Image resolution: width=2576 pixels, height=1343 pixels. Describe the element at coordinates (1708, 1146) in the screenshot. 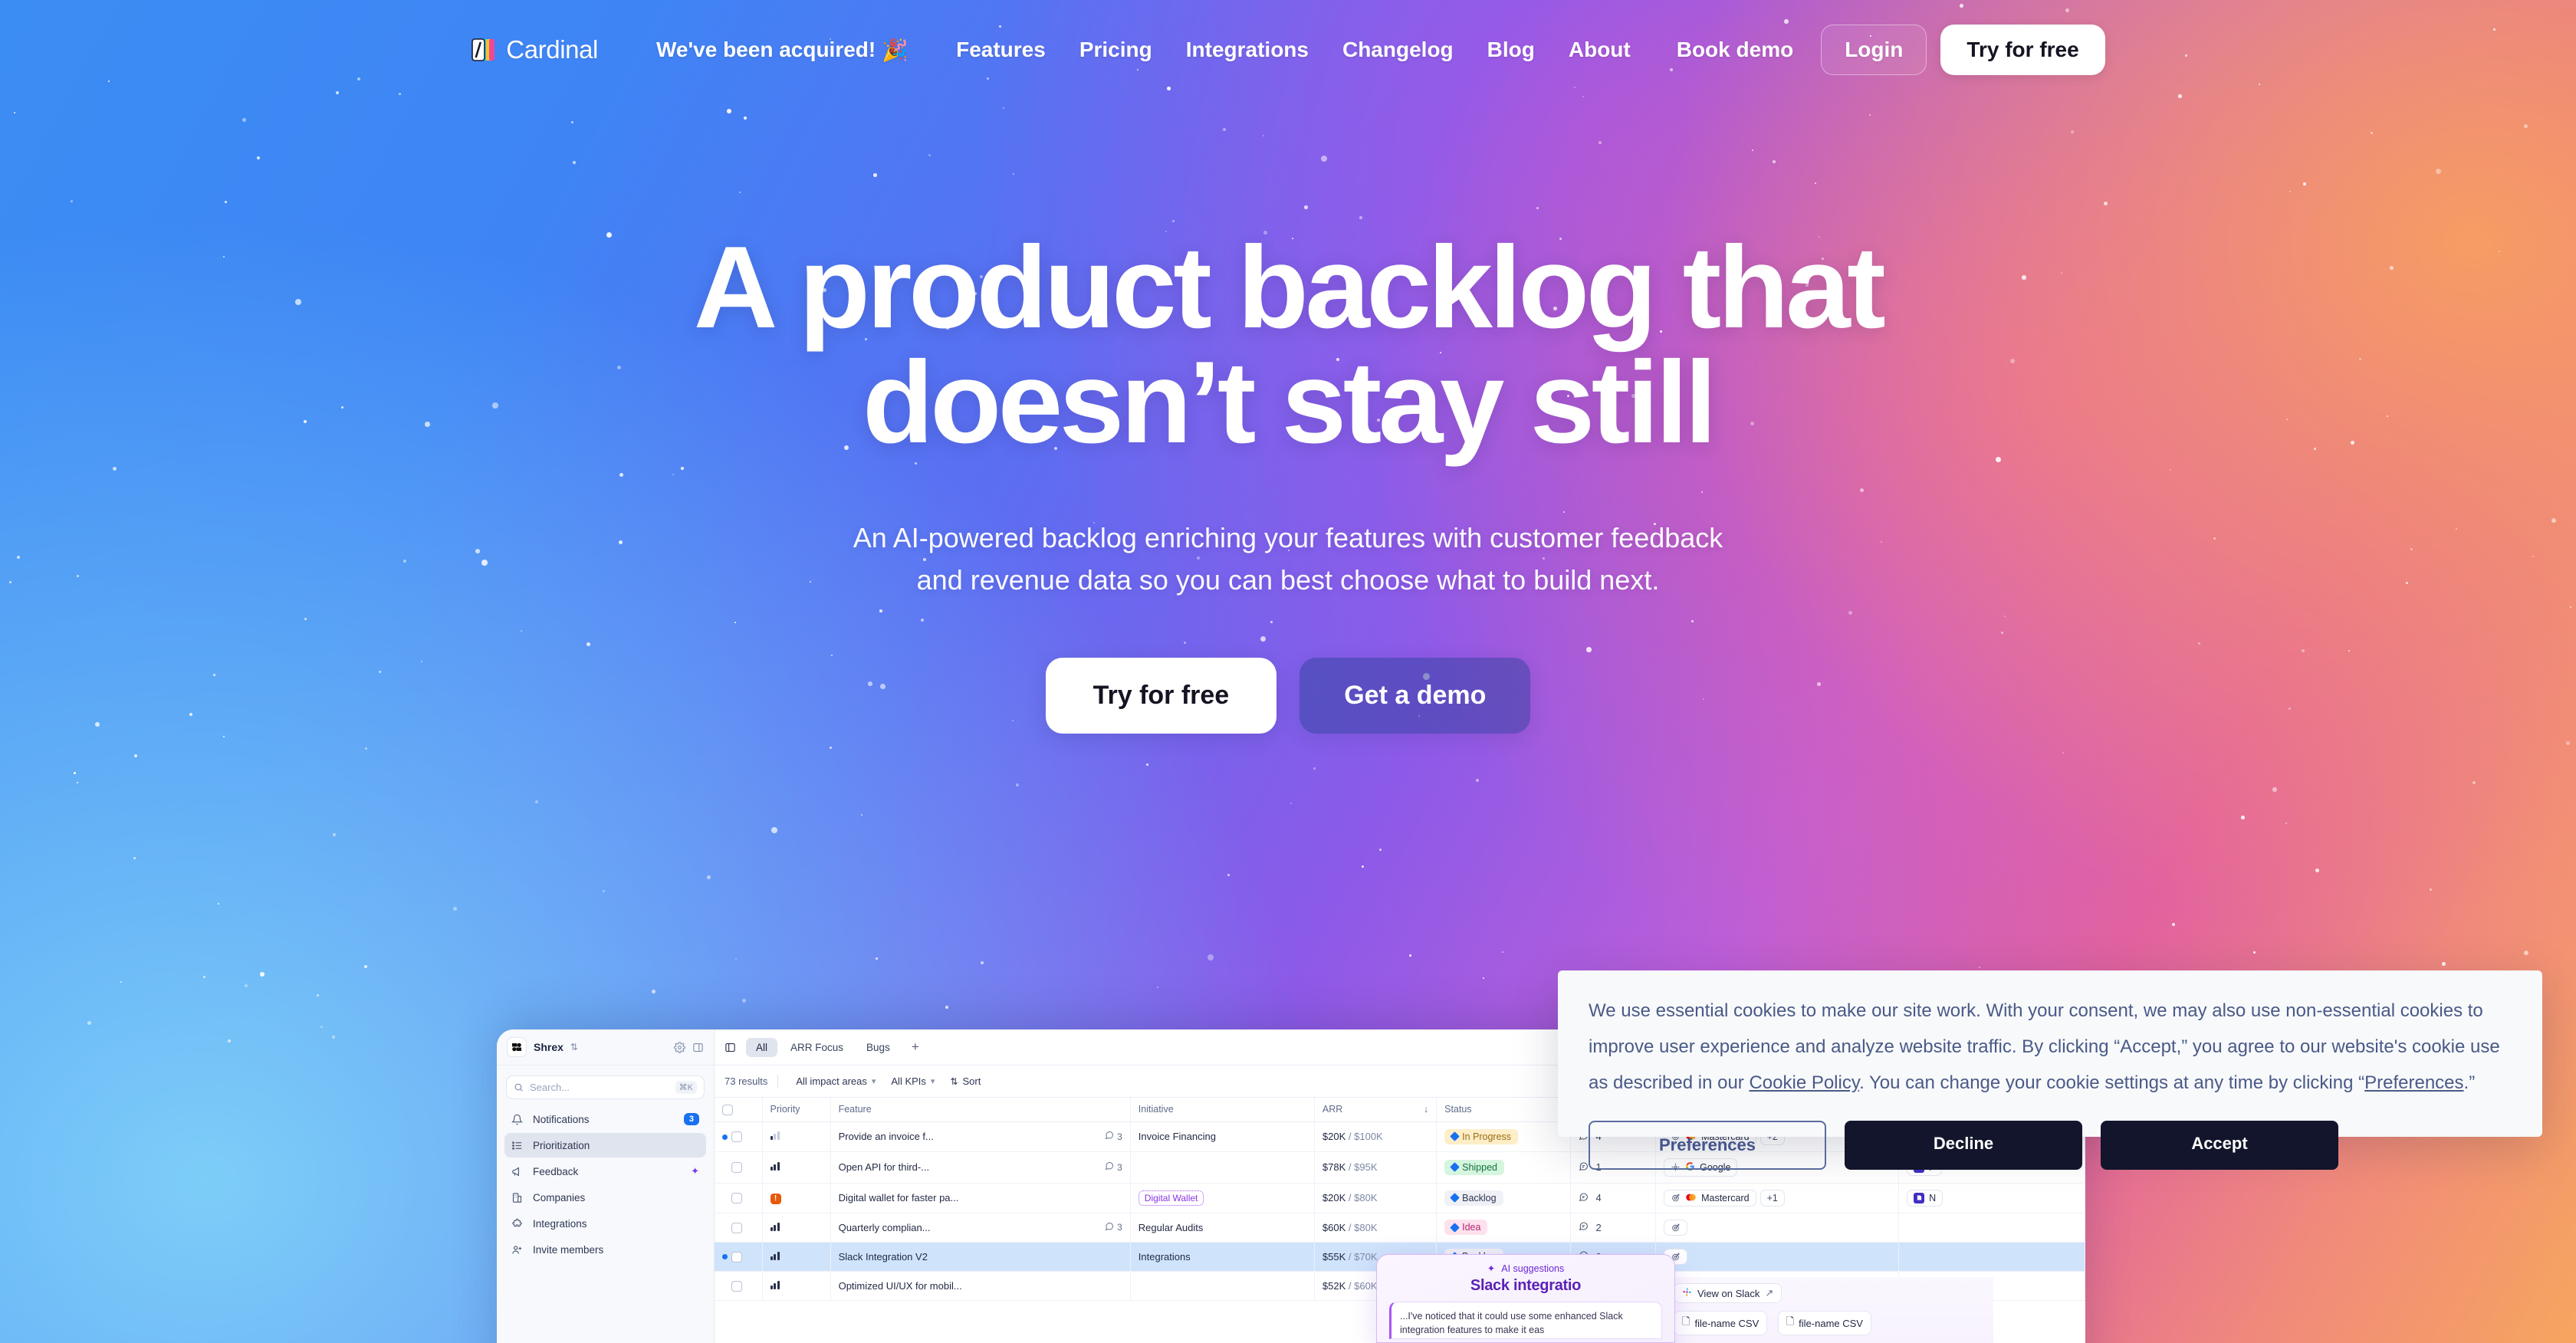

I see `preferences-button: Preferences` at that location.